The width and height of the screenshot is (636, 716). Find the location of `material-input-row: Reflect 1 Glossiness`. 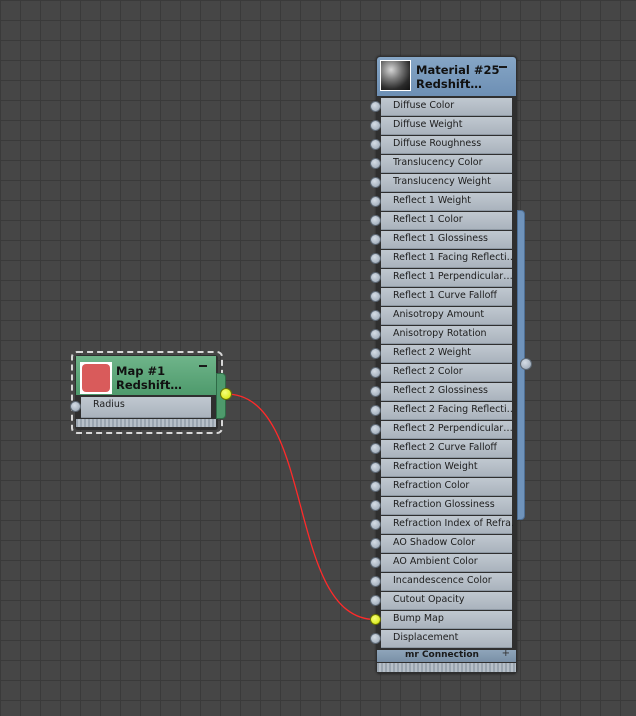

material-input-row: Reflect 1 Glossiness is located at coordinates (443, 239).